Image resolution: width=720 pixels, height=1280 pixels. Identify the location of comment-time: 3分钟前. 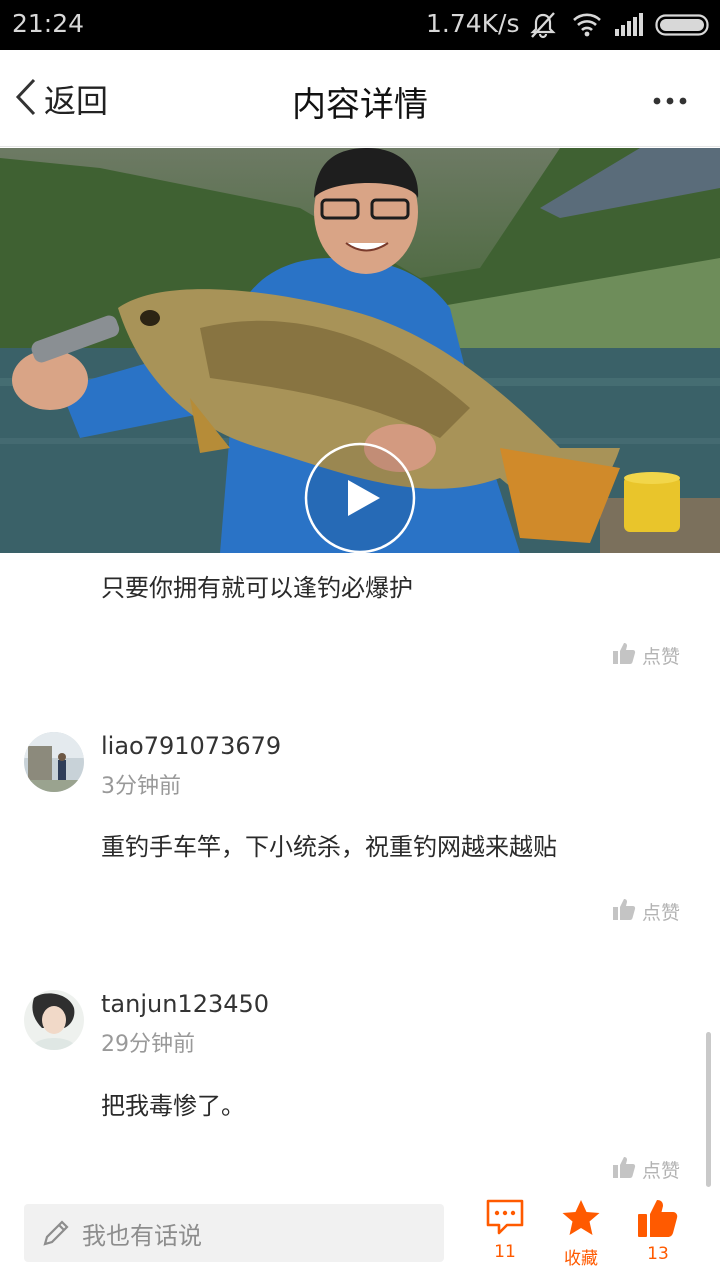
(141, 786).